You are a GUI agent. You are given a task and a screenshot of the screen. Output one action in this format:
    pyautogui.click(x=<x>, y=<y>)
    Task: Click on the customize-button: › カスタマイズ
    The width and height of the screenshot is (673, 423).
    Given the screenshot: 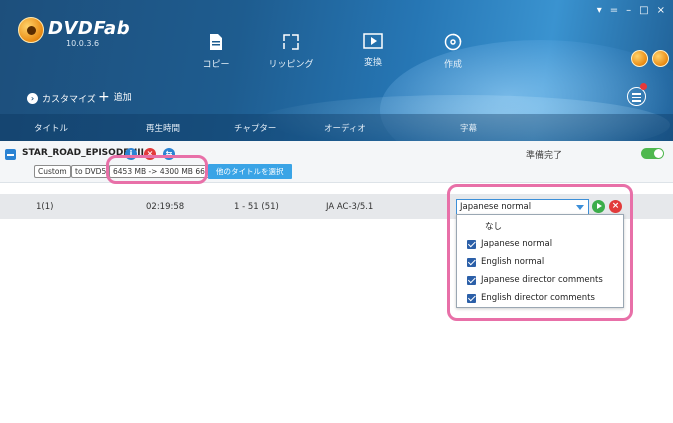 What is the action you would take?
    pyautogui.click(x=61, y=98)
    